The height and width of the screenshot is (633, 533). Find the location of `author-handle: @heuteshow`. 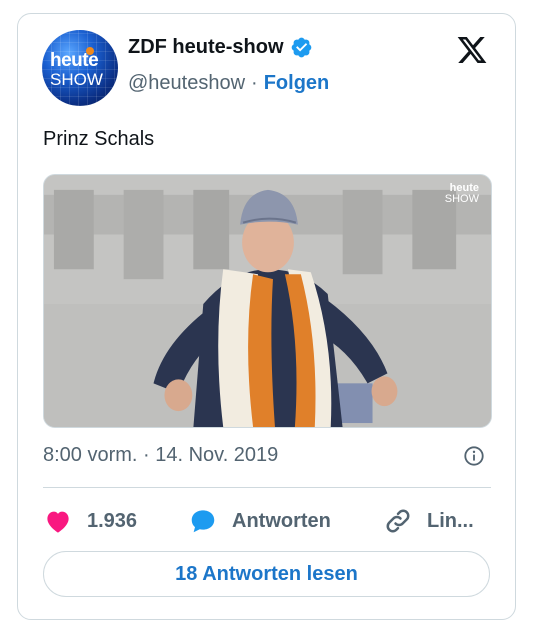

author-handle: @heuteshow is located at coordinates (186, 83).